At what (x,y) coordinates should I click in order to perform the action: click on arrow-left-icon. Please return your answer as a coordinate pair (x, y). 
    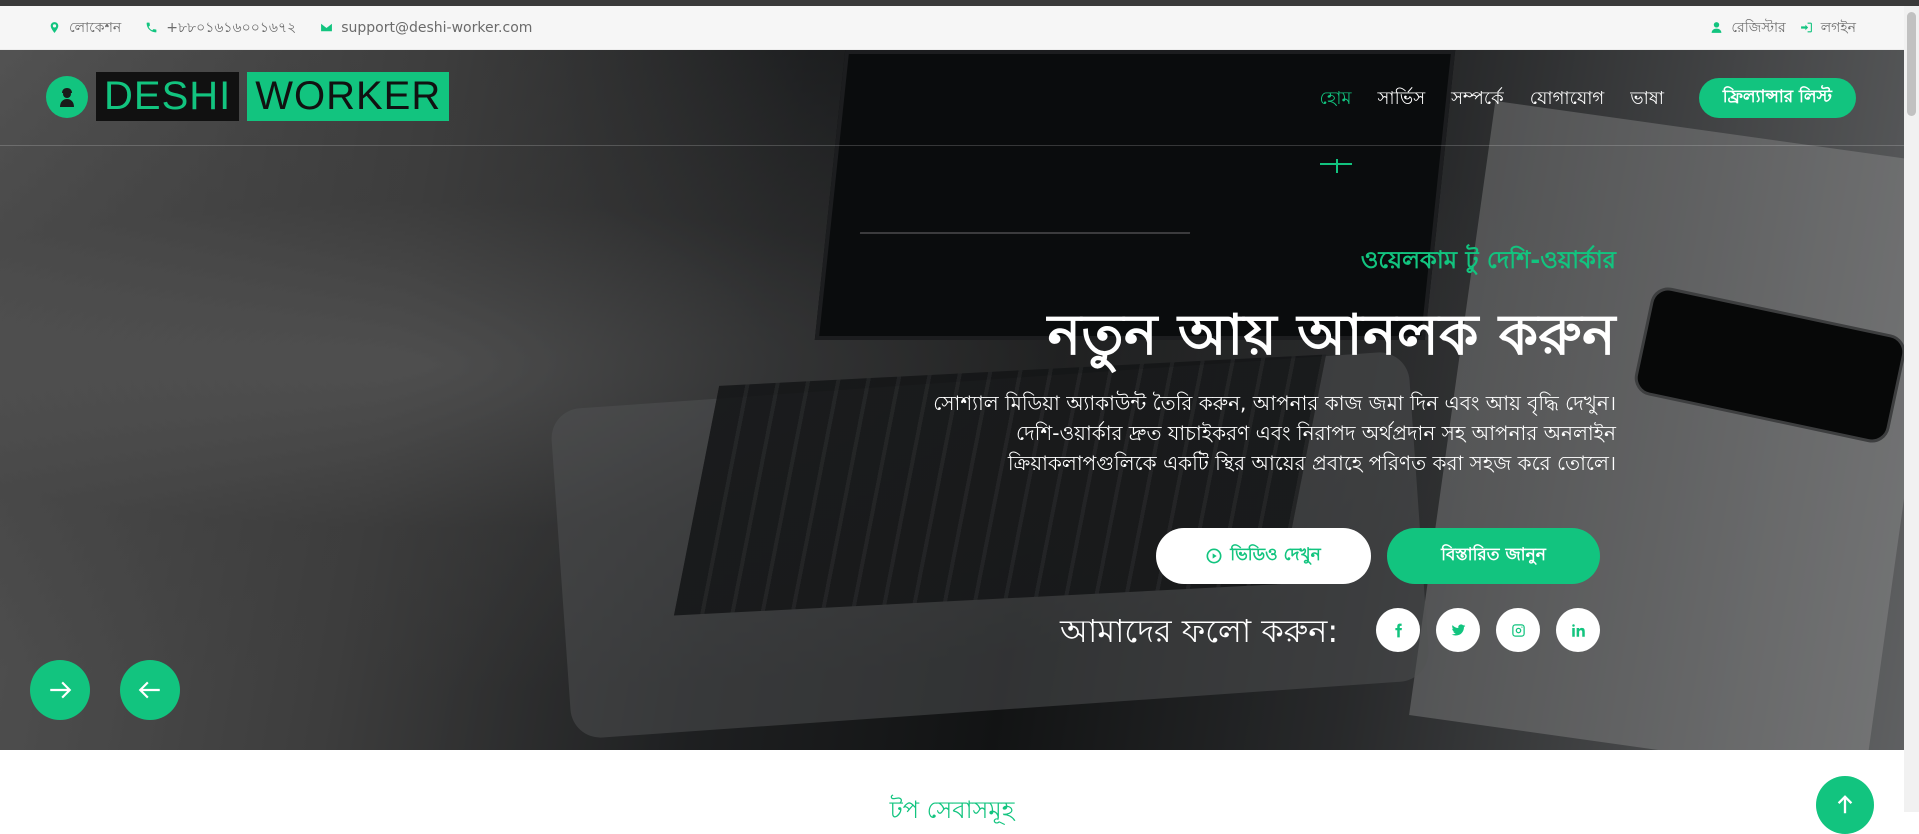
    Looking at the image, I should click on (149, 690).